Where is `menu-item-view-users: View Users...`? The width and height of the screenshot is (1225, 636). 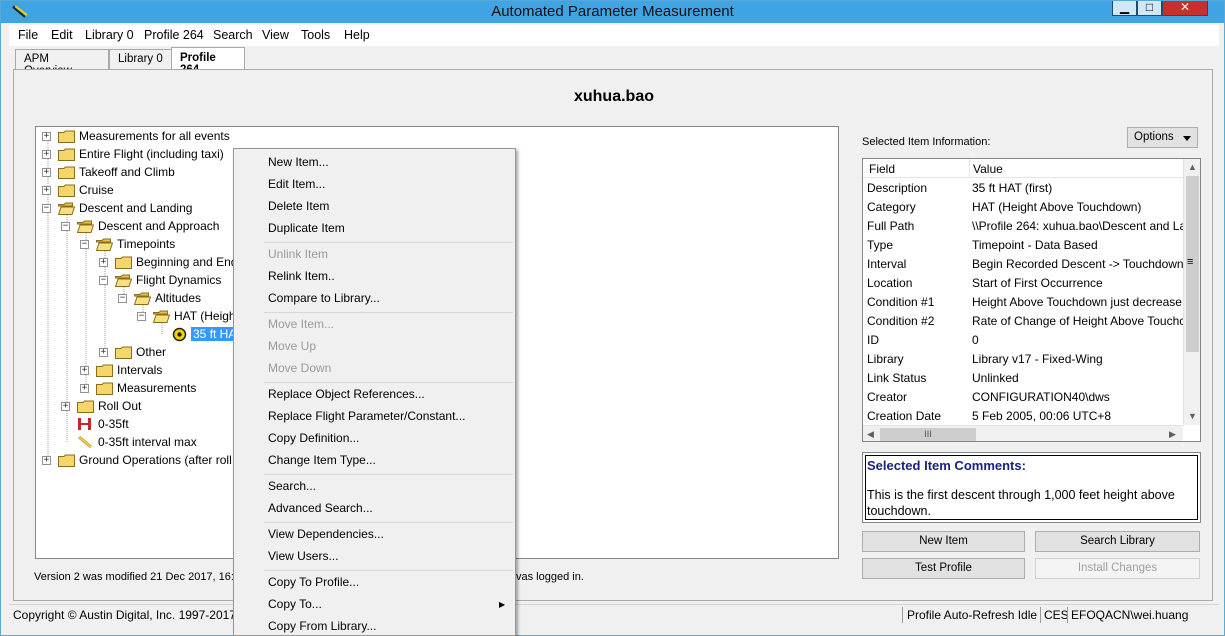 menu-item-view-users: View Users... is located at coordinates (303, 556).